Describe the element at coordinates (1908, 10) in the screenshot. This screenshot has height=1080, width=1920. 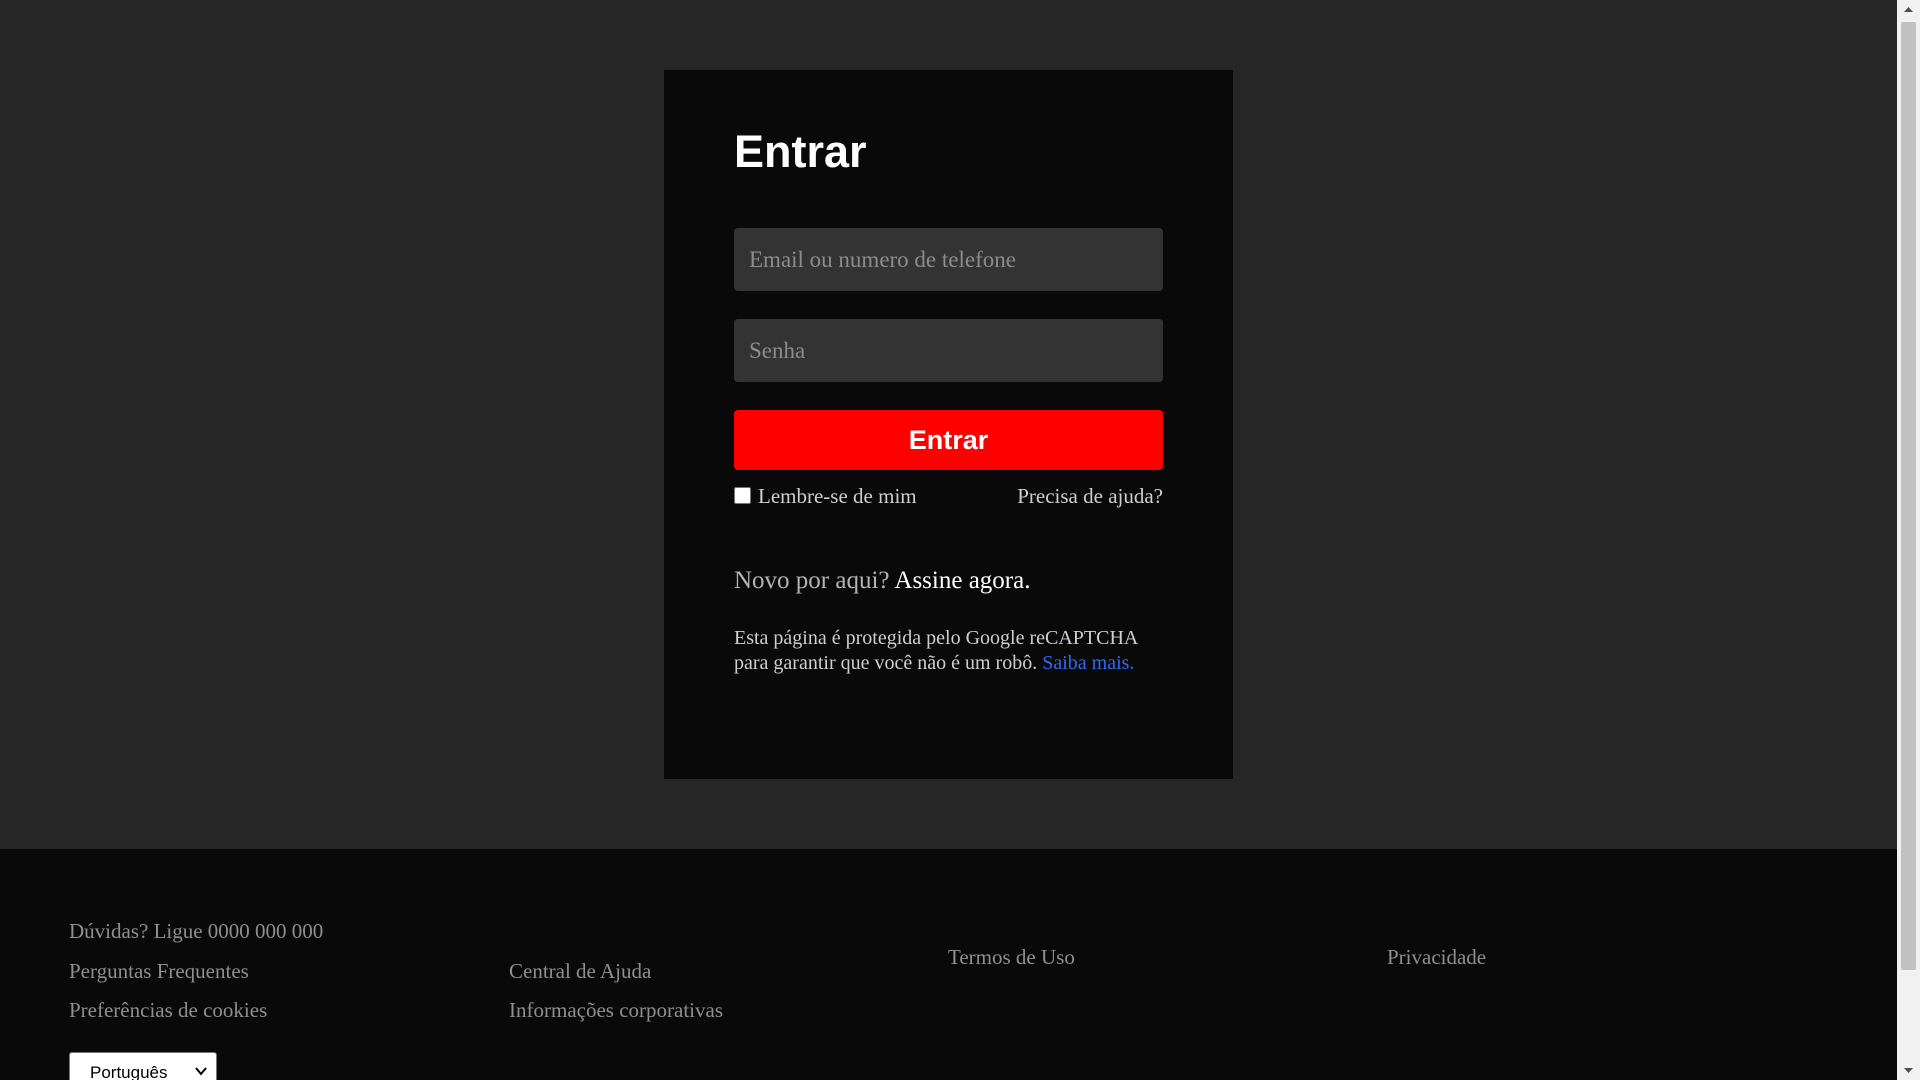
I see `scroll-up-arrow-icon` at that location.